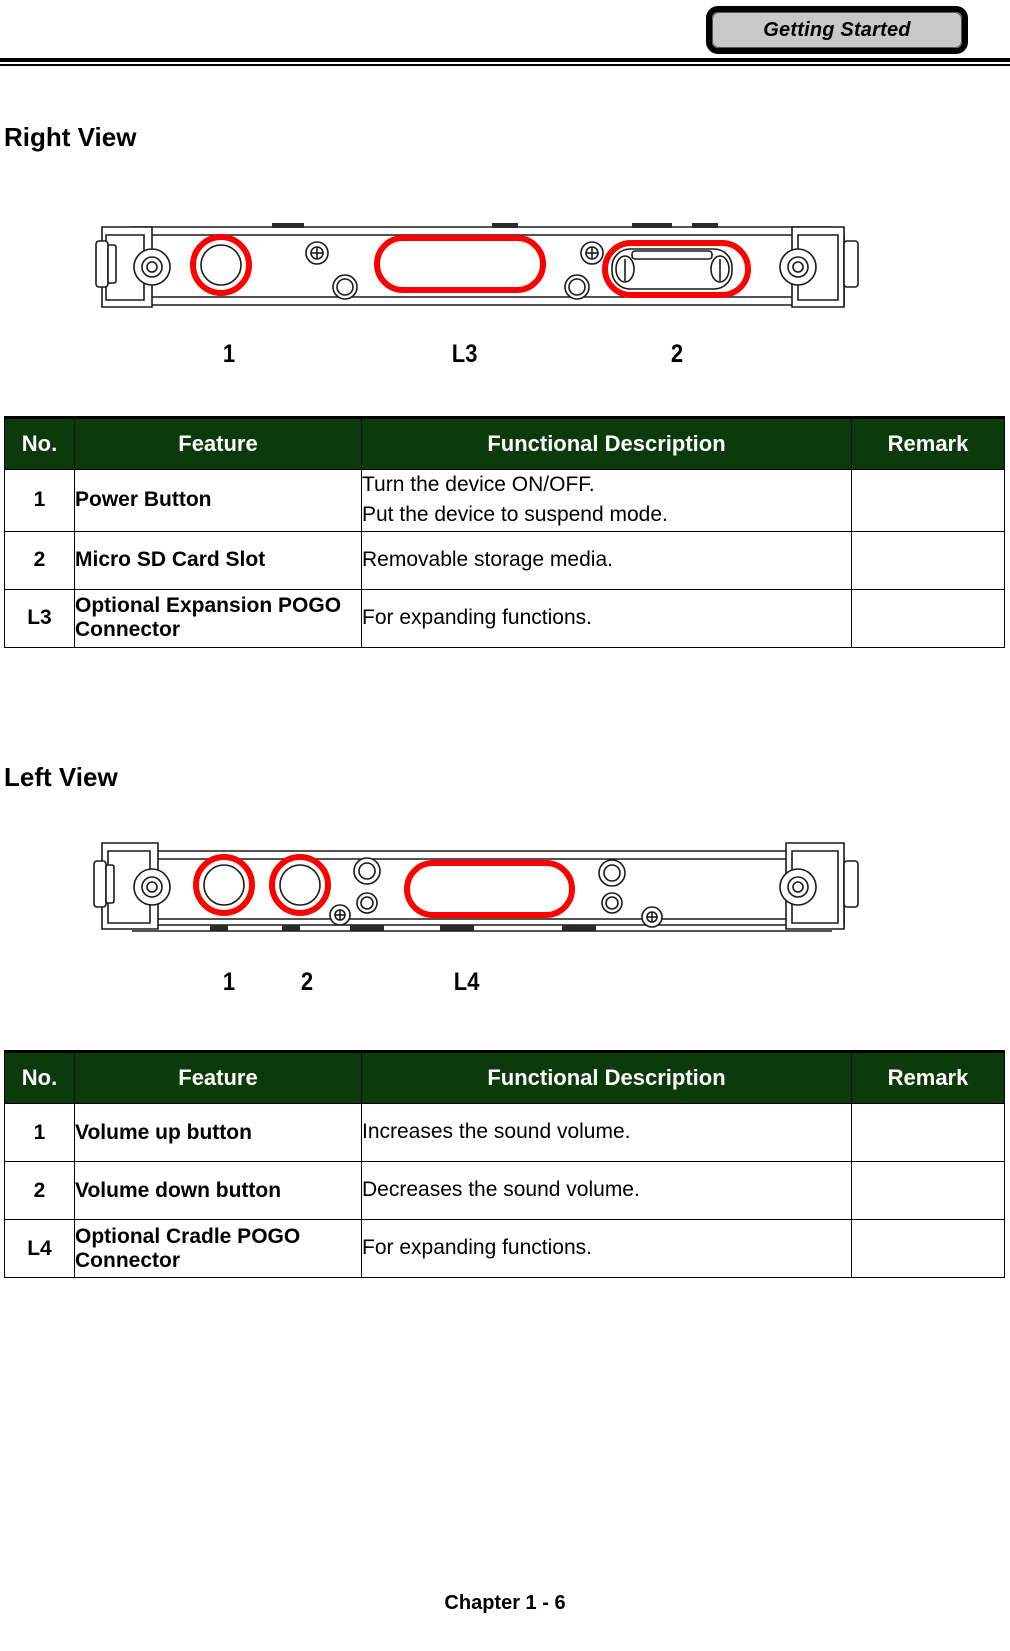 The width and height of the screenshot is (1010, 1651). Describe the element at coordinates (39, 618) in the screenshot. I see `cell-no: L3` at that location.